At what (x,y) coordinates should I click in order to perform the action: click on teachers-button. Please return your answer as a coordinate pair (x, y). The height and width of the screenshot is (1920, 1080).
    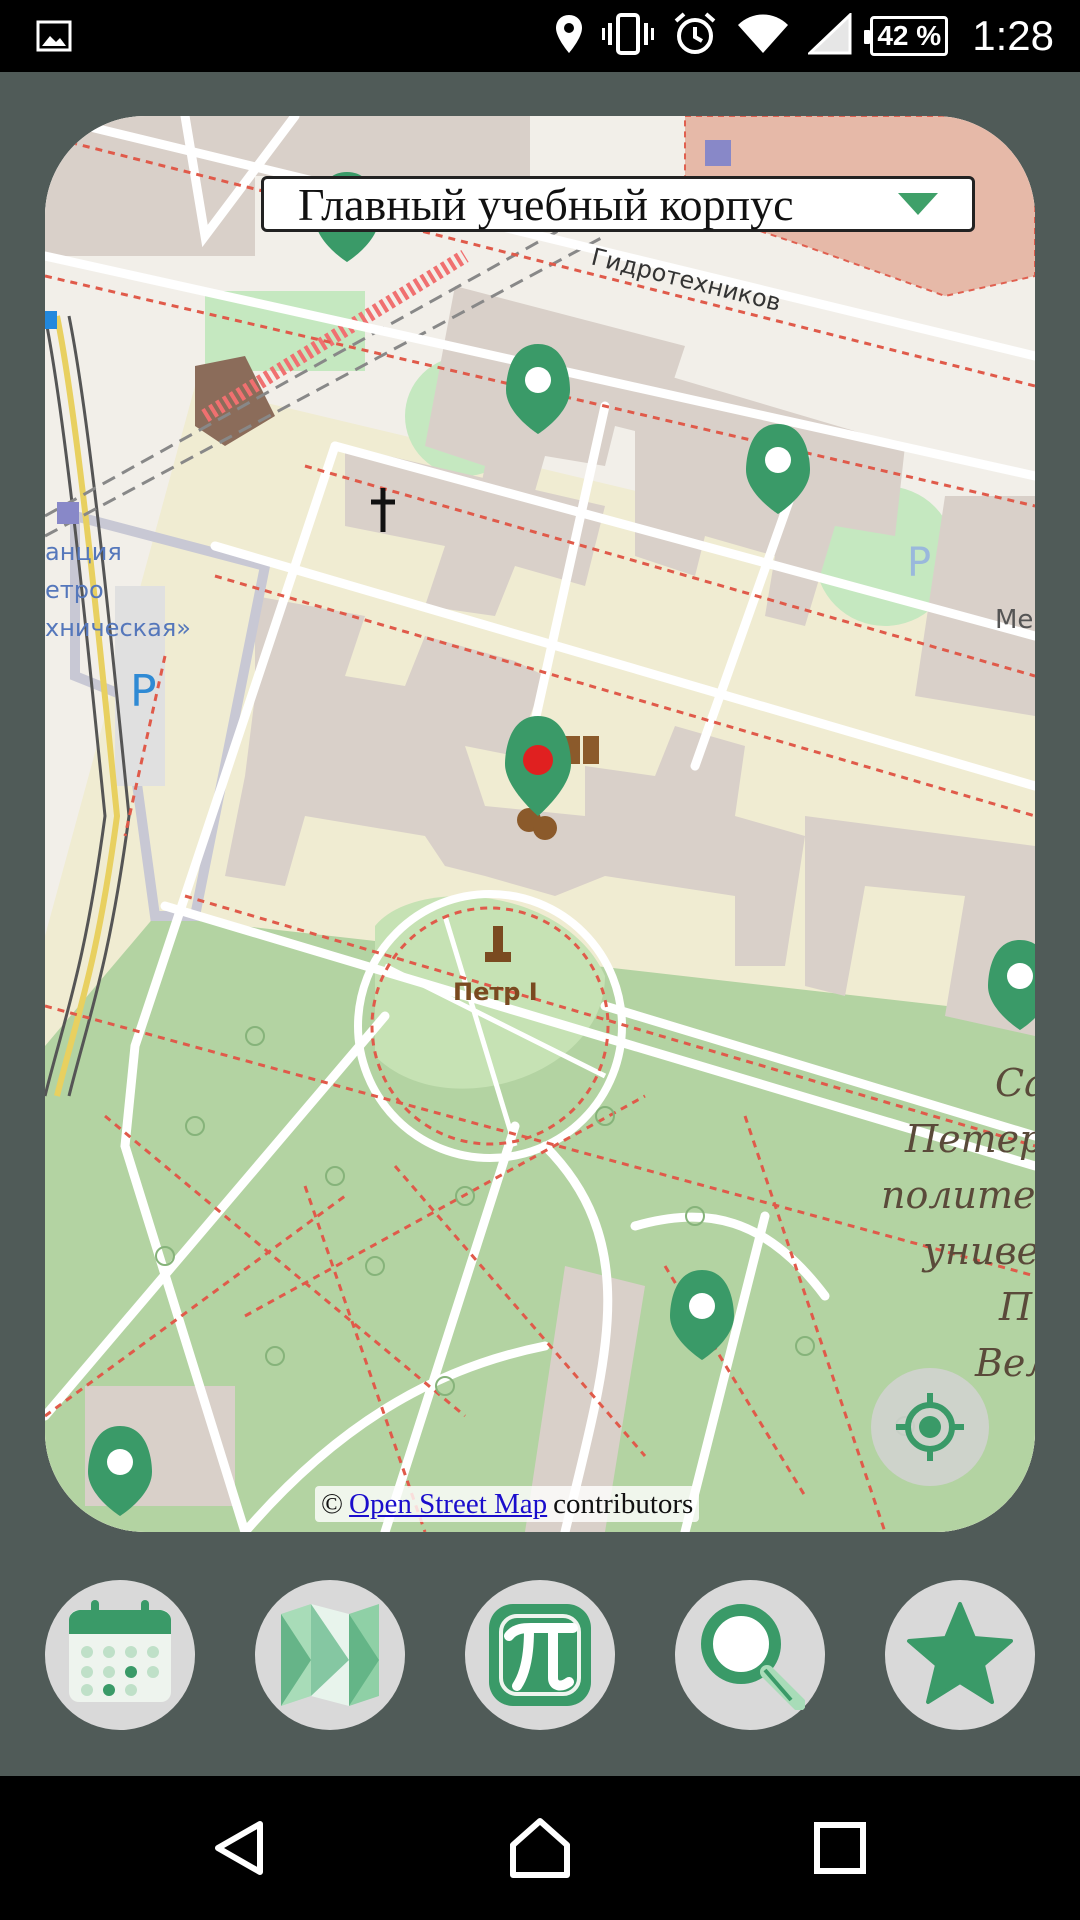
    Looking at the image, I should click on (540, 1655).